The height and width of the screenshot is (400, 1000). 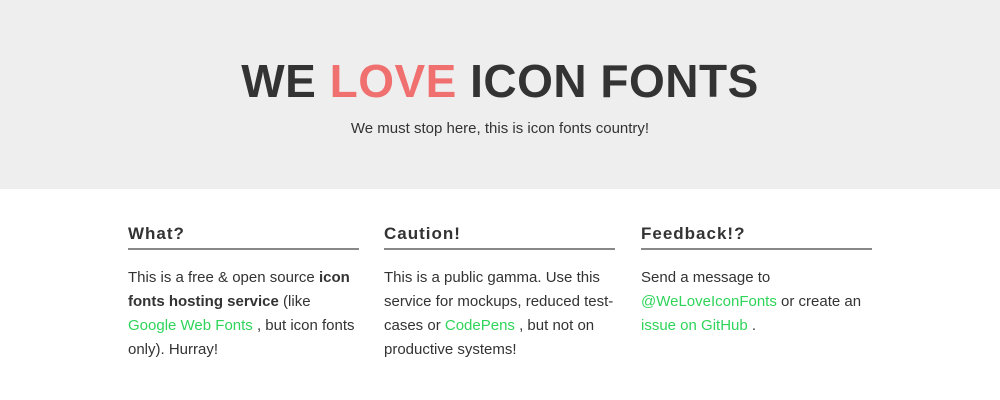 What do you see at coordinates (752, 325) in the screenshot?
I see `feedback-text-3: .` at bounding box center [752, 325].